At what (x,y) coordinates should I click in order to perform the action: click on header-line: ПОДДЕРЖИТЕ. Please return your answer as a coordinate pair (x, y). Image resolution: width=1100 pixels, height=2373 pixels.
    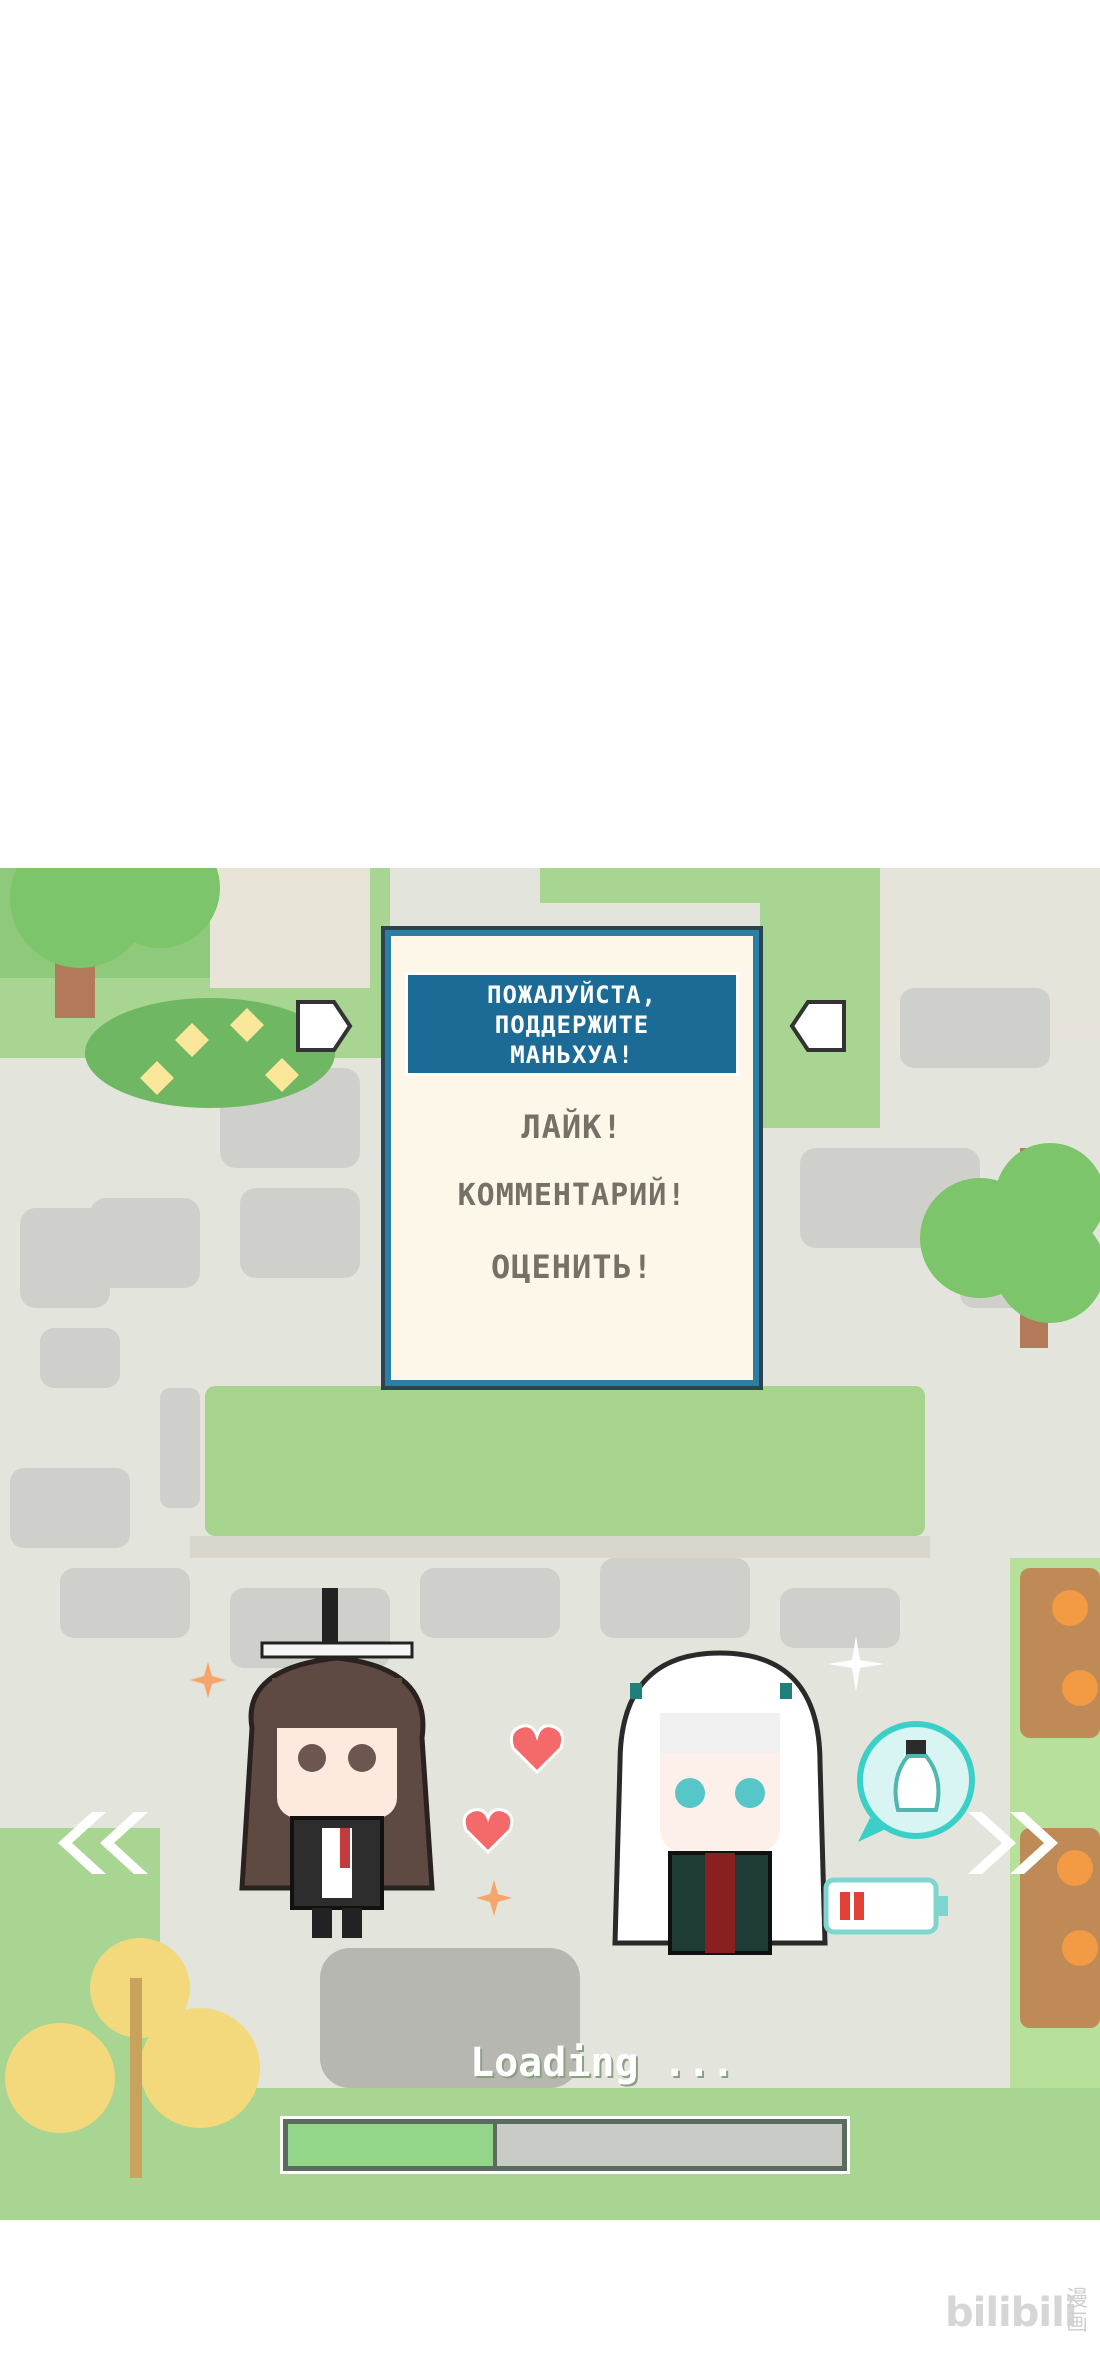
    Looking at the image, I should click on (572, 1025).